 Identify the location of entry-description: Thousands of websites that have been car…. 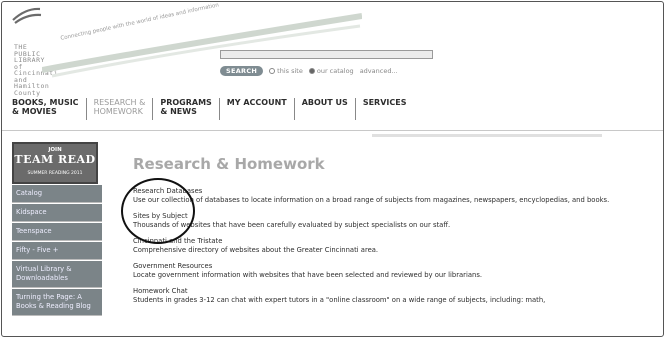
(292, 224).